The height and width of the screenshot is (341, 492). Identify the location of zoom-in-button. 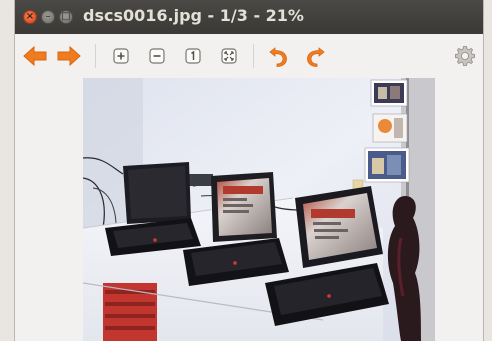
(121, 56).